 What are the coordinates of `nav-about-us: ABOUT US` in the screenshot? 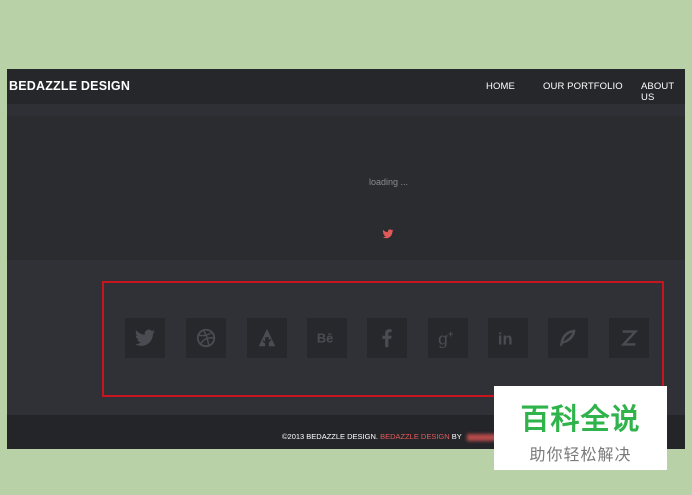 It's located at (663, 92).